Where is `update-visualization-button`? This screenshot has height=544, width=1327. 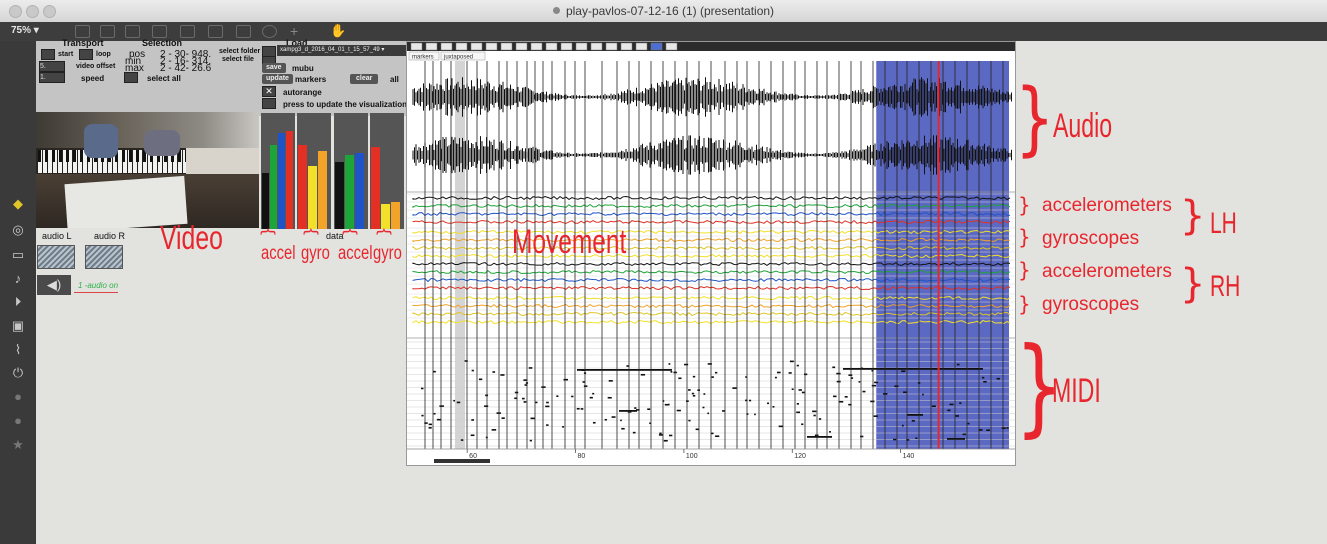 update-visualization-button is located at coordinates (269, 103).